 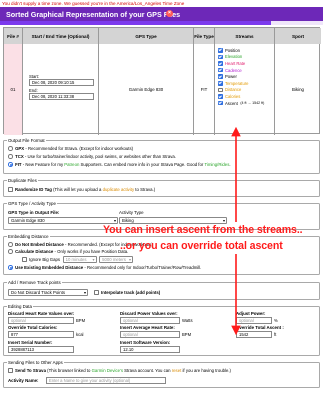 What do you see at coordinates (63, 220) in the screenshot?
I see `gps-type-select: Garmin Edge 830 ▾` at bounding box center [63, 220].